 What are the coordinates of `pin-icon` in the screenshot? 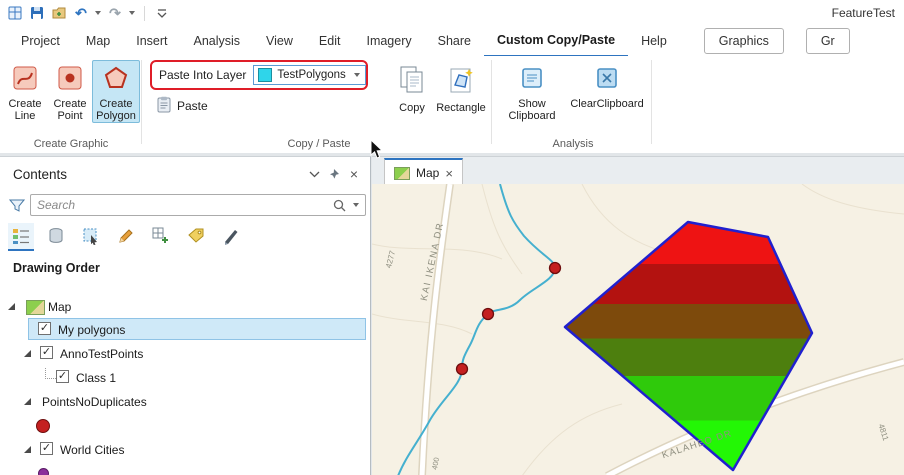 It's located at (334, 174).